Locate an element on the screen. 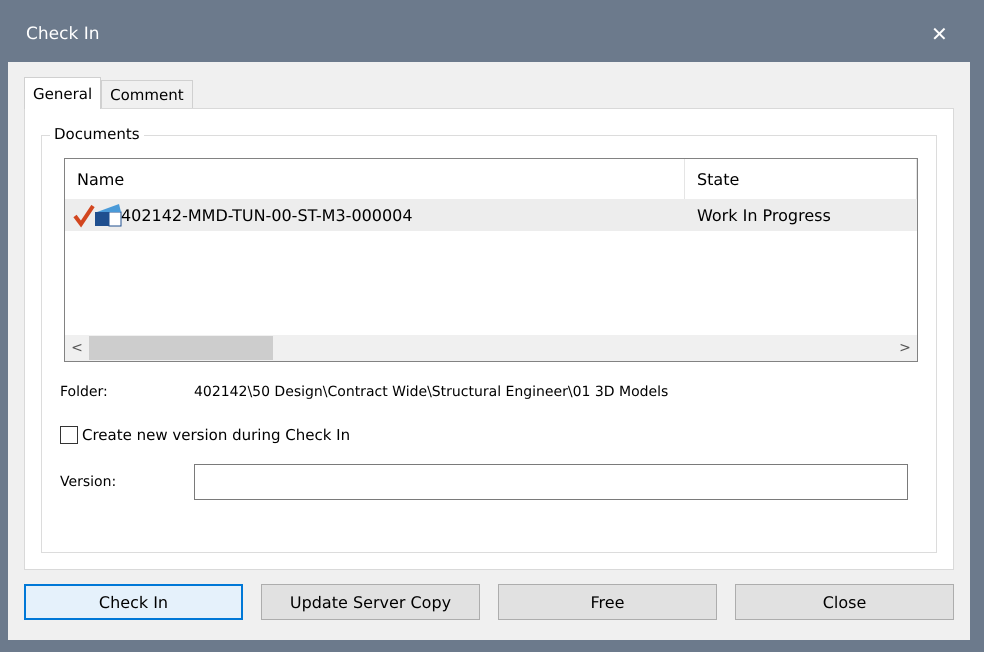  dialog-button: Close is located at coordinates (844, 602).